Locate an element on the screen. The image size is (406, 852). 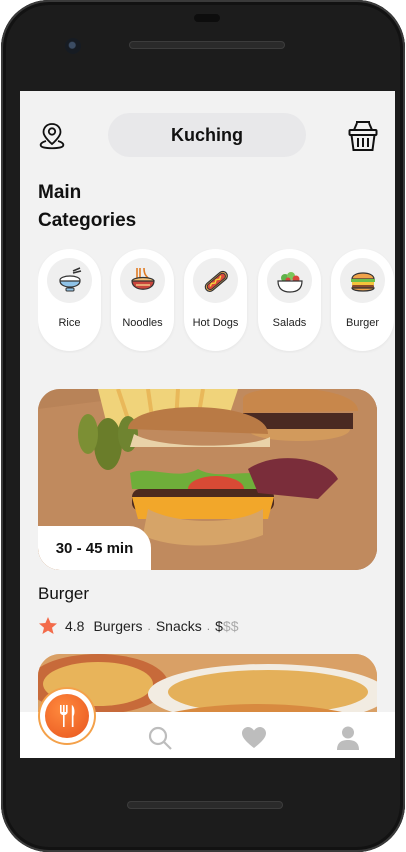
food-meta-row: 4.8 Burgers . Snacks . $ $$ is located at coordinates (138, 626).